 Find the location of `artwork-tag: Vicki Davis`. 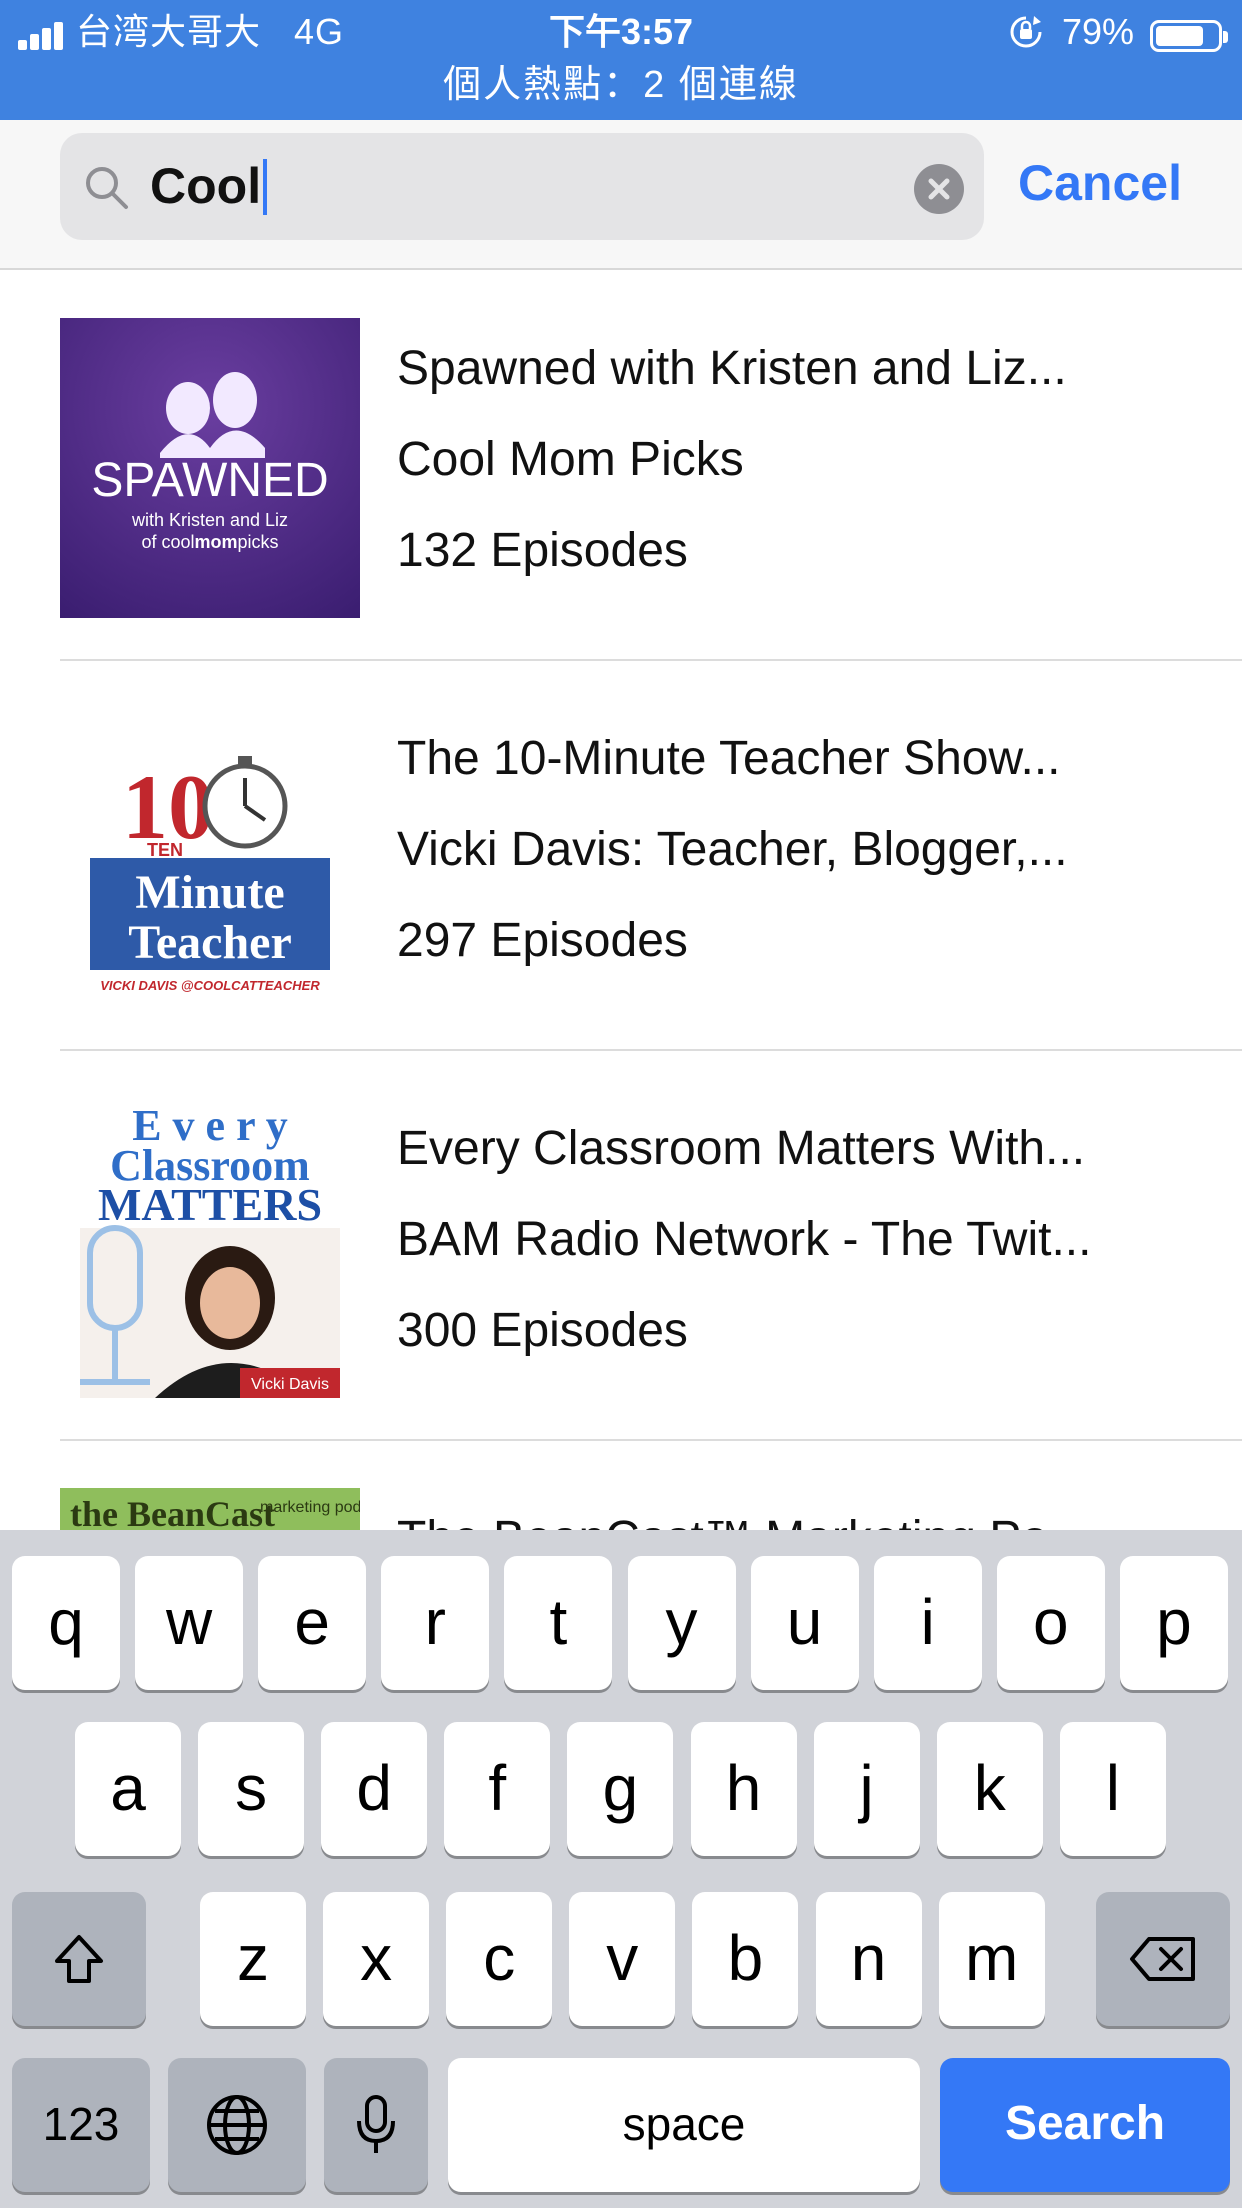

artwork-tag: Vicki Davis is located at coordinates (290, 1384).